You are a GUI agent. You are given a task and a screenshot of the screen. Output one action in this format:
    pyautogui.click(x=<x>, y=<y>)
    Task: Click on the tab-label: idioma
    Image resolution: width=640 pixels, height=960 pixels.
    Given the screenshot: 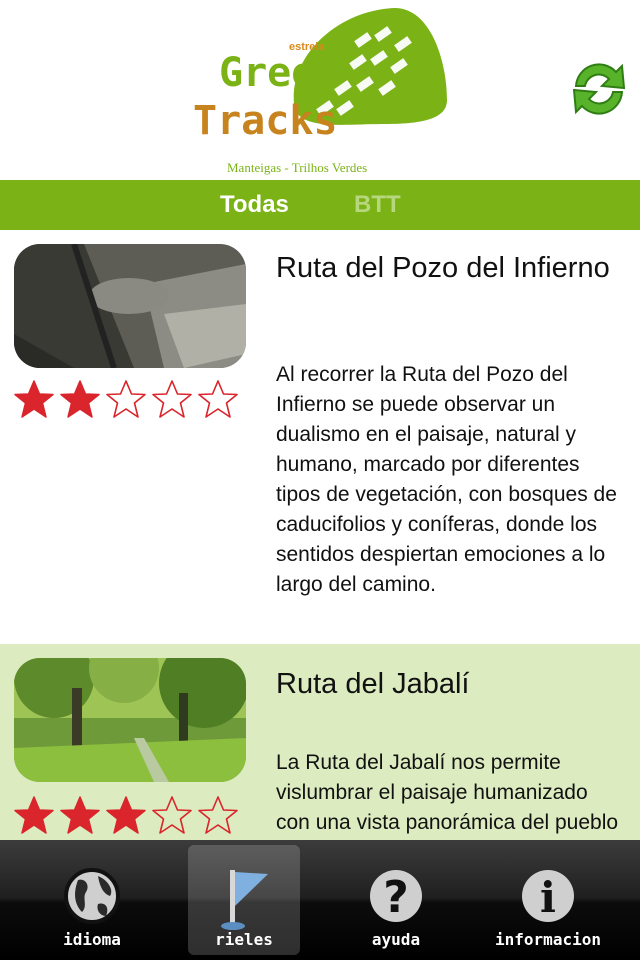 What is the action you would take?
    pyautogui.click(x=92, y=939)
    